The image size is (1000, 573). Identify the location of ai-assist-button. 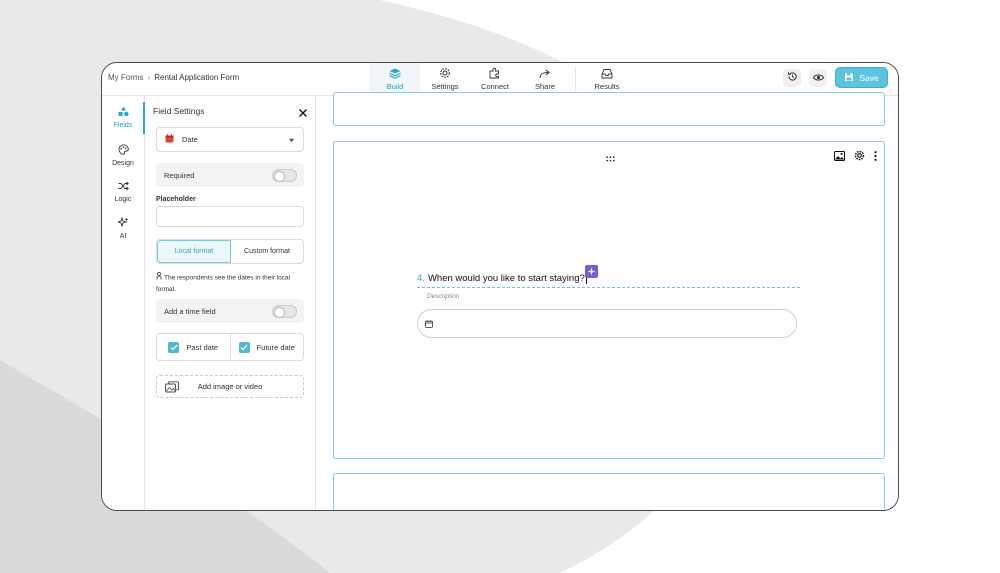
(591, 271).